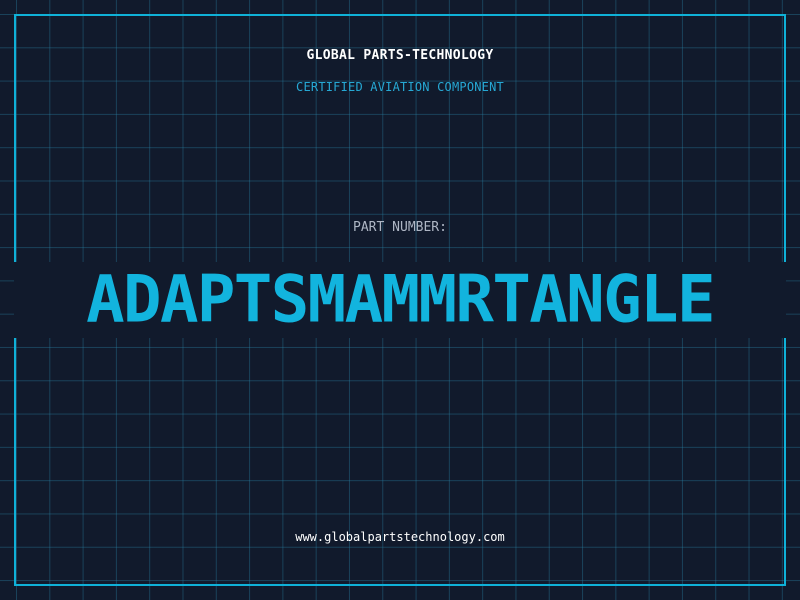 This screenshot has width=800, height=600. I want to click on part-number-value: ADAPTSMAMMRTANGLE, so click(400, 300).